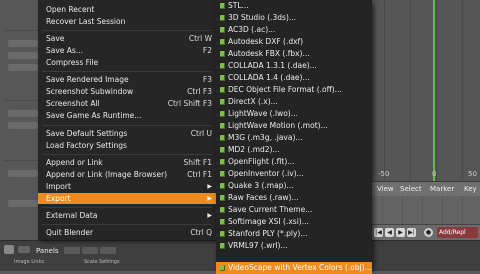  Describe the element at coordinates (127, 162) in the screenshot. I see `menu-item-append-or-link: Append or Link Shift F1` at that location.